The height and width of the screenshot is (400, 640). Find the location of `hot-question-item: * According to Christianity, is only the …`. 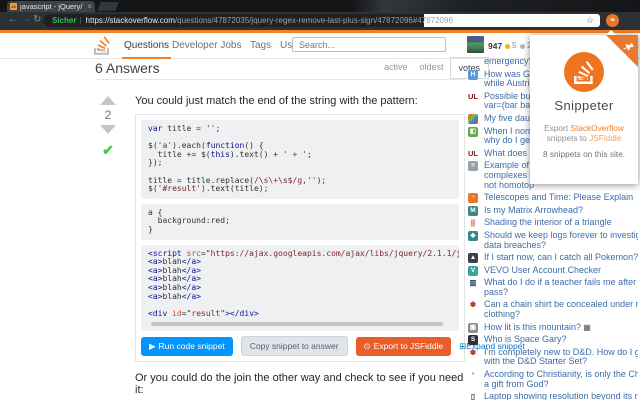

hot-question-item: * According to Christianity, is only the … is located at coordinates (553, 379).